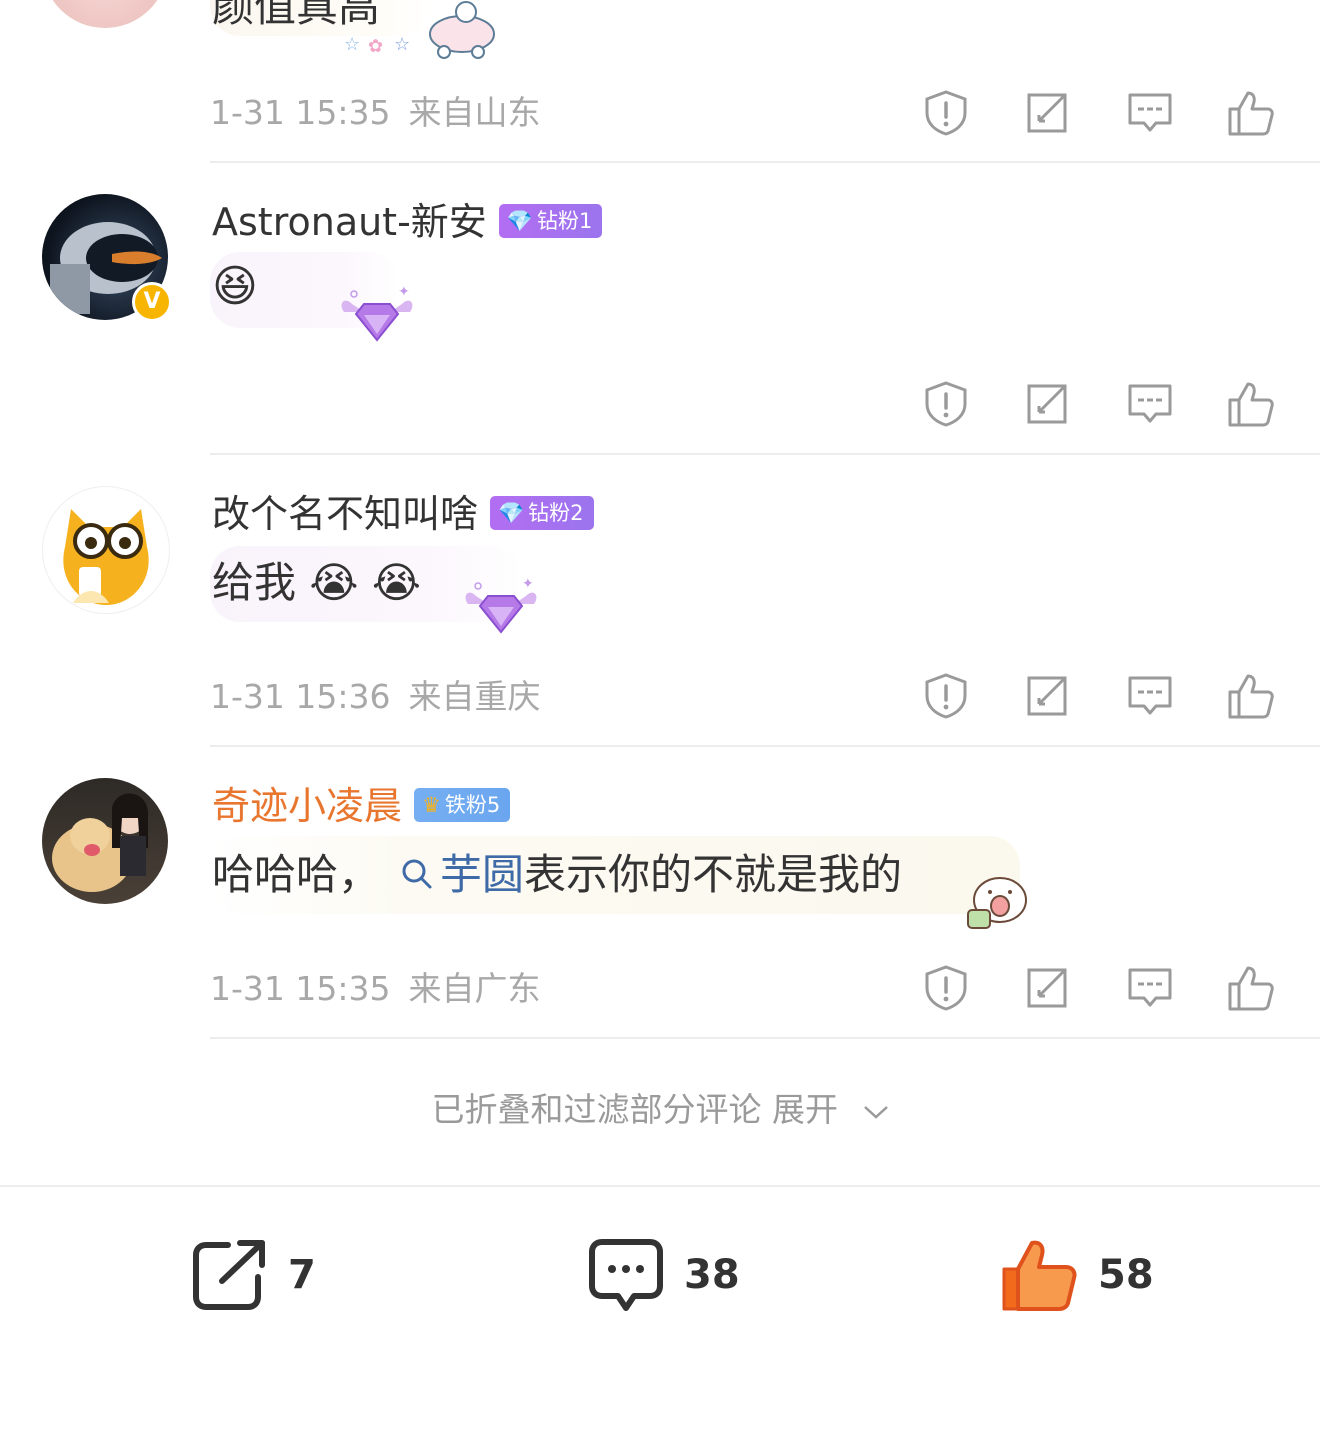  I want to click on fan-badge: 💎 钻粉1, so click(550, 220).